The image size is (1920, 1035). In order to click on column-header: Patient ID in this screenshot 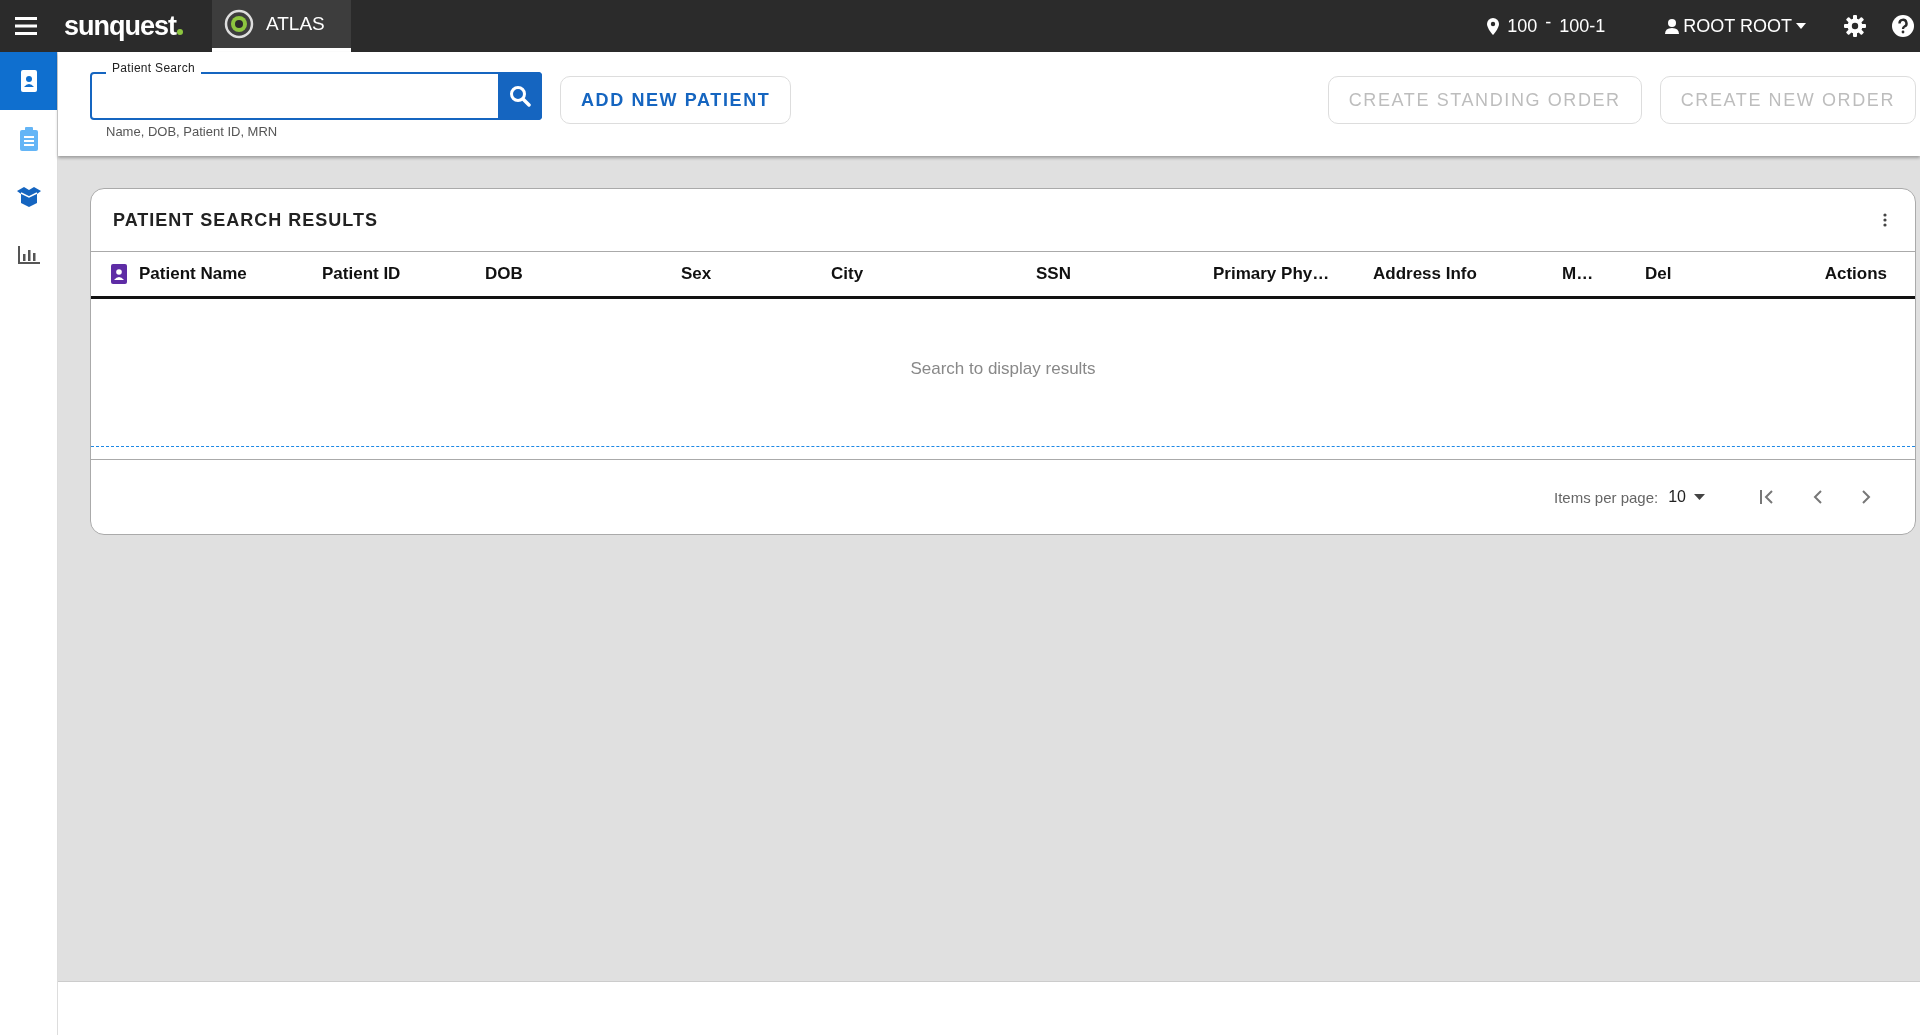, I will do `click(361, 274)`.